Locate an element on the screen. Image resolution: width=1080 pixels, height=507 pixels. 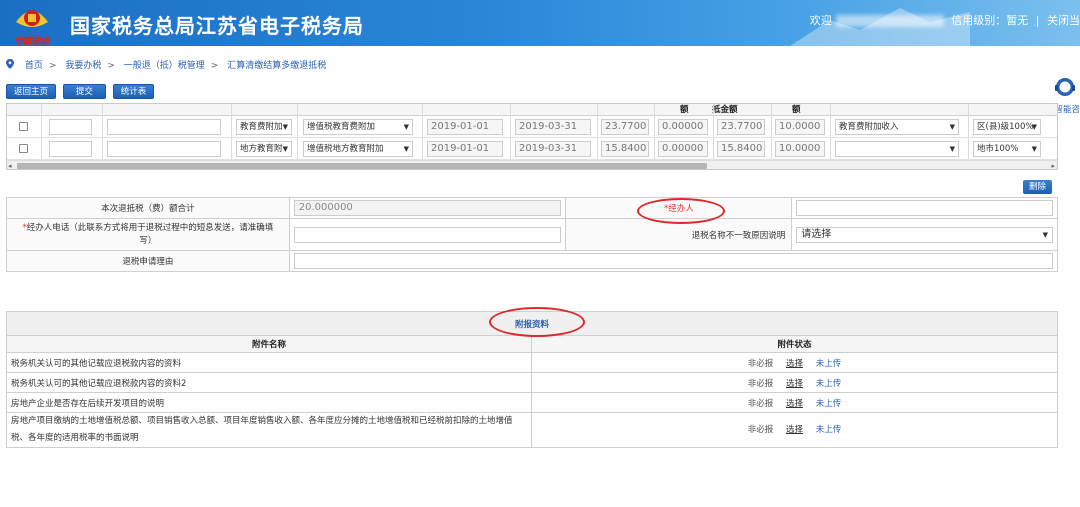
attachment-name-header: 附件名称 is located at coordinates (269, 344).